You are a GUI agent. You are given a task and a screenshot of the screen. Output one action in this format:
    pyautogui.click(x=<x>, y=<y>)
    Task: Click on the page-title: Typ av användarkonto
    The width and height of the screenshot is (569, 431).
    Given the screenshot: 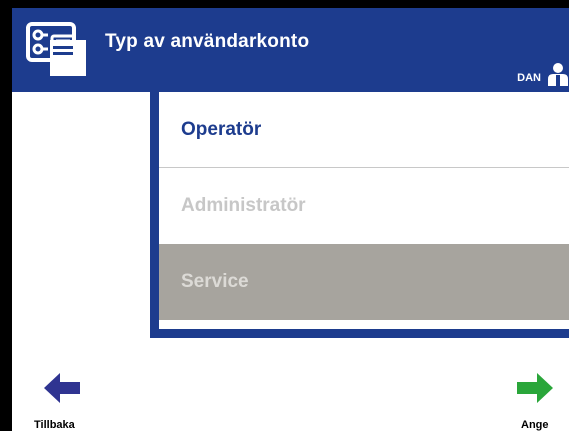 What is the action you would take?
    pyautogui.click(x=207, y=41)
    